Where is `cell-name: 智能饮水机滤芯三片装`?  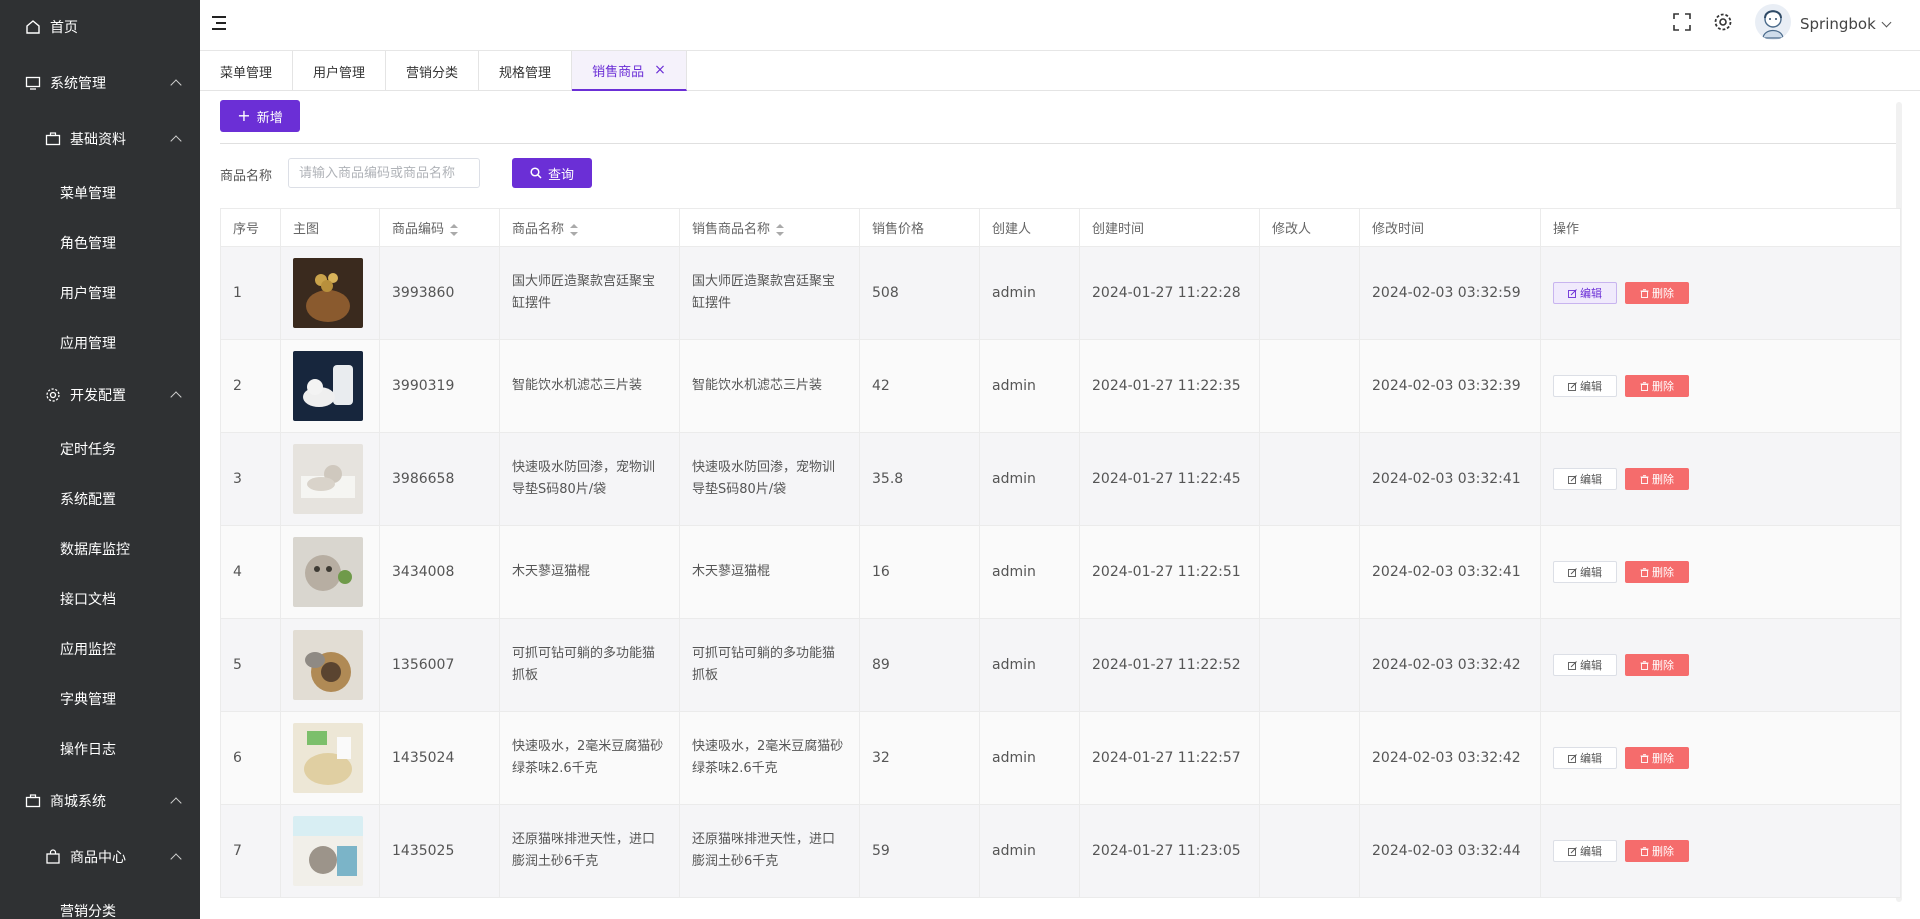
cell-name: 智能饮水机滤芯三片装 is located at coordinates (589, 386).